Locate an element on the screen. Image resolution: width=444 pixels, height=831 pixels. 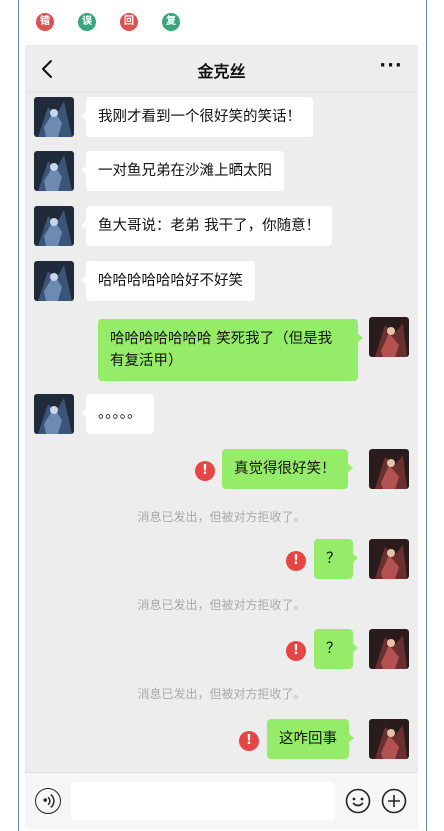
emoji-icon is located at coordinates (358, 801).